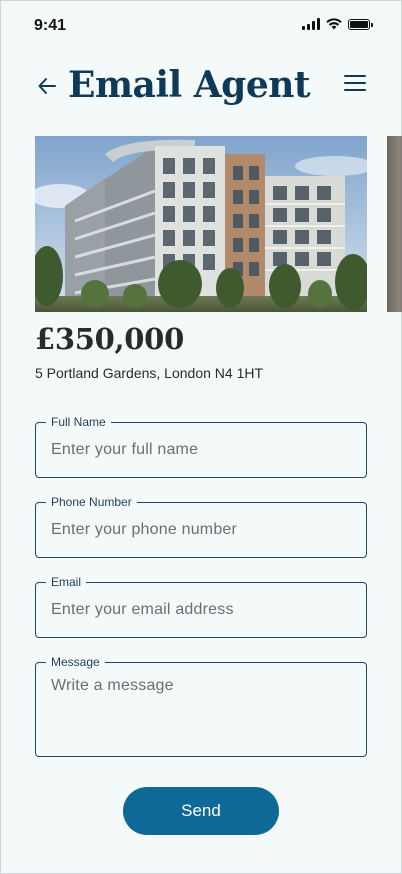 The width and height of the screenshot is (402, 874). I want to click on header: Email Agent, so click(201, 86).